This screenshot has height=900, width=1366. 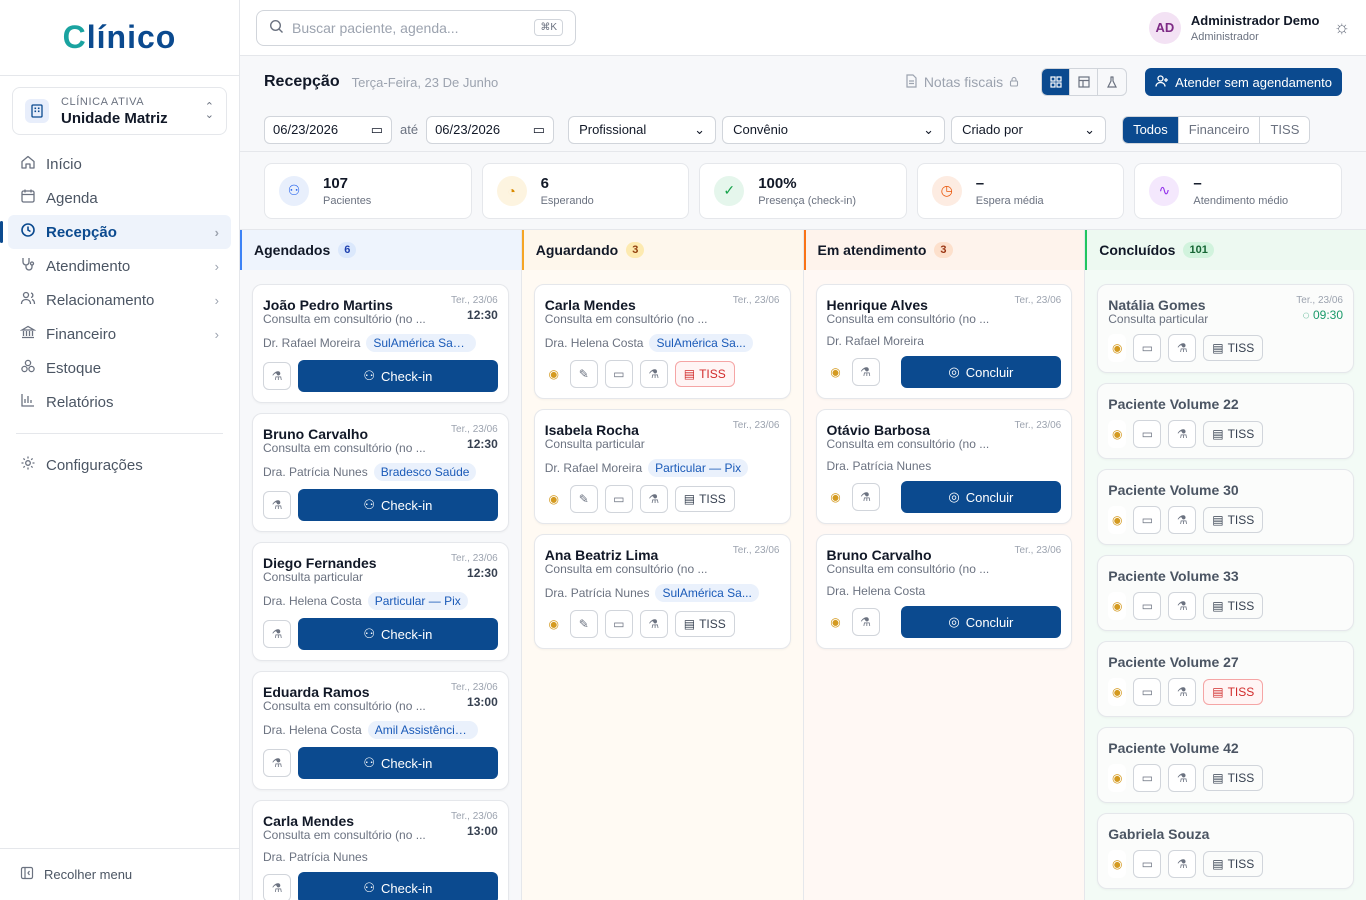 I want to click on convenio-select: Convênio ⌄, so click(x=834, y=129).